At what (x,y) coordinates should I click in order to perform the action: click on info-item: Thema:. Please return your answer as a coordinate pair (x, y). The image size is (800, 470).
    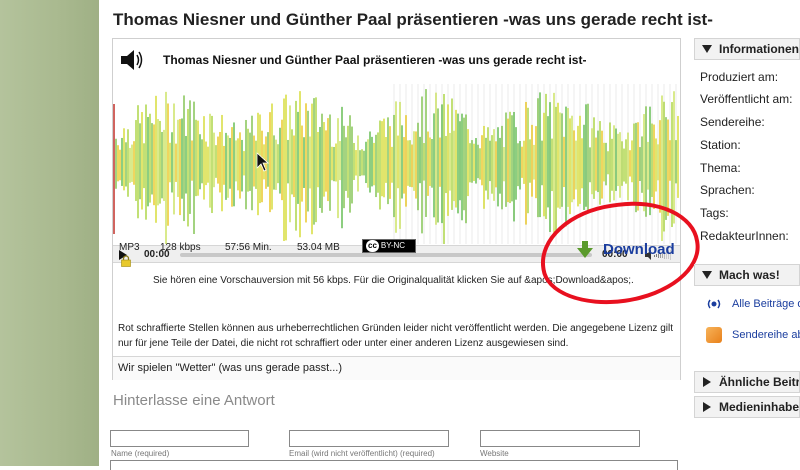
    Looking at the image, I should click on (720, 168).